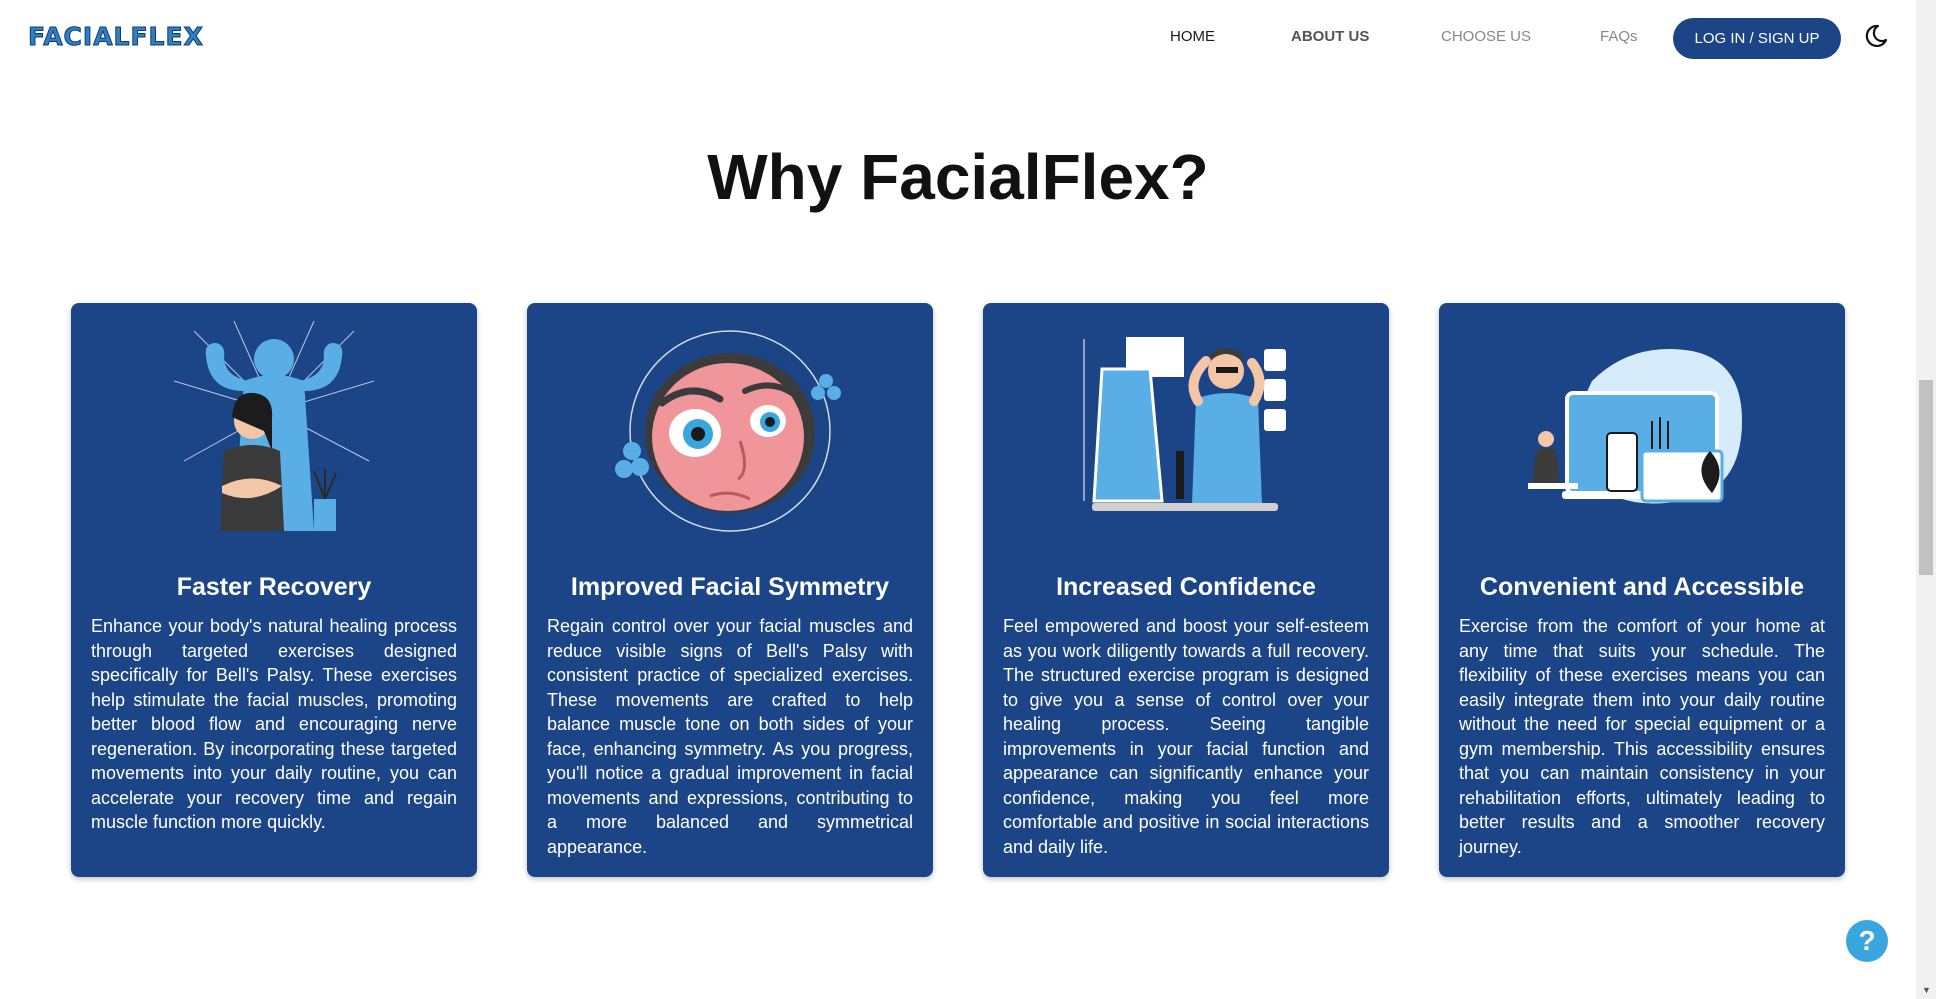 The image size is (1936, 999). I want to click on mirror-illustration, so click(1186, 431).